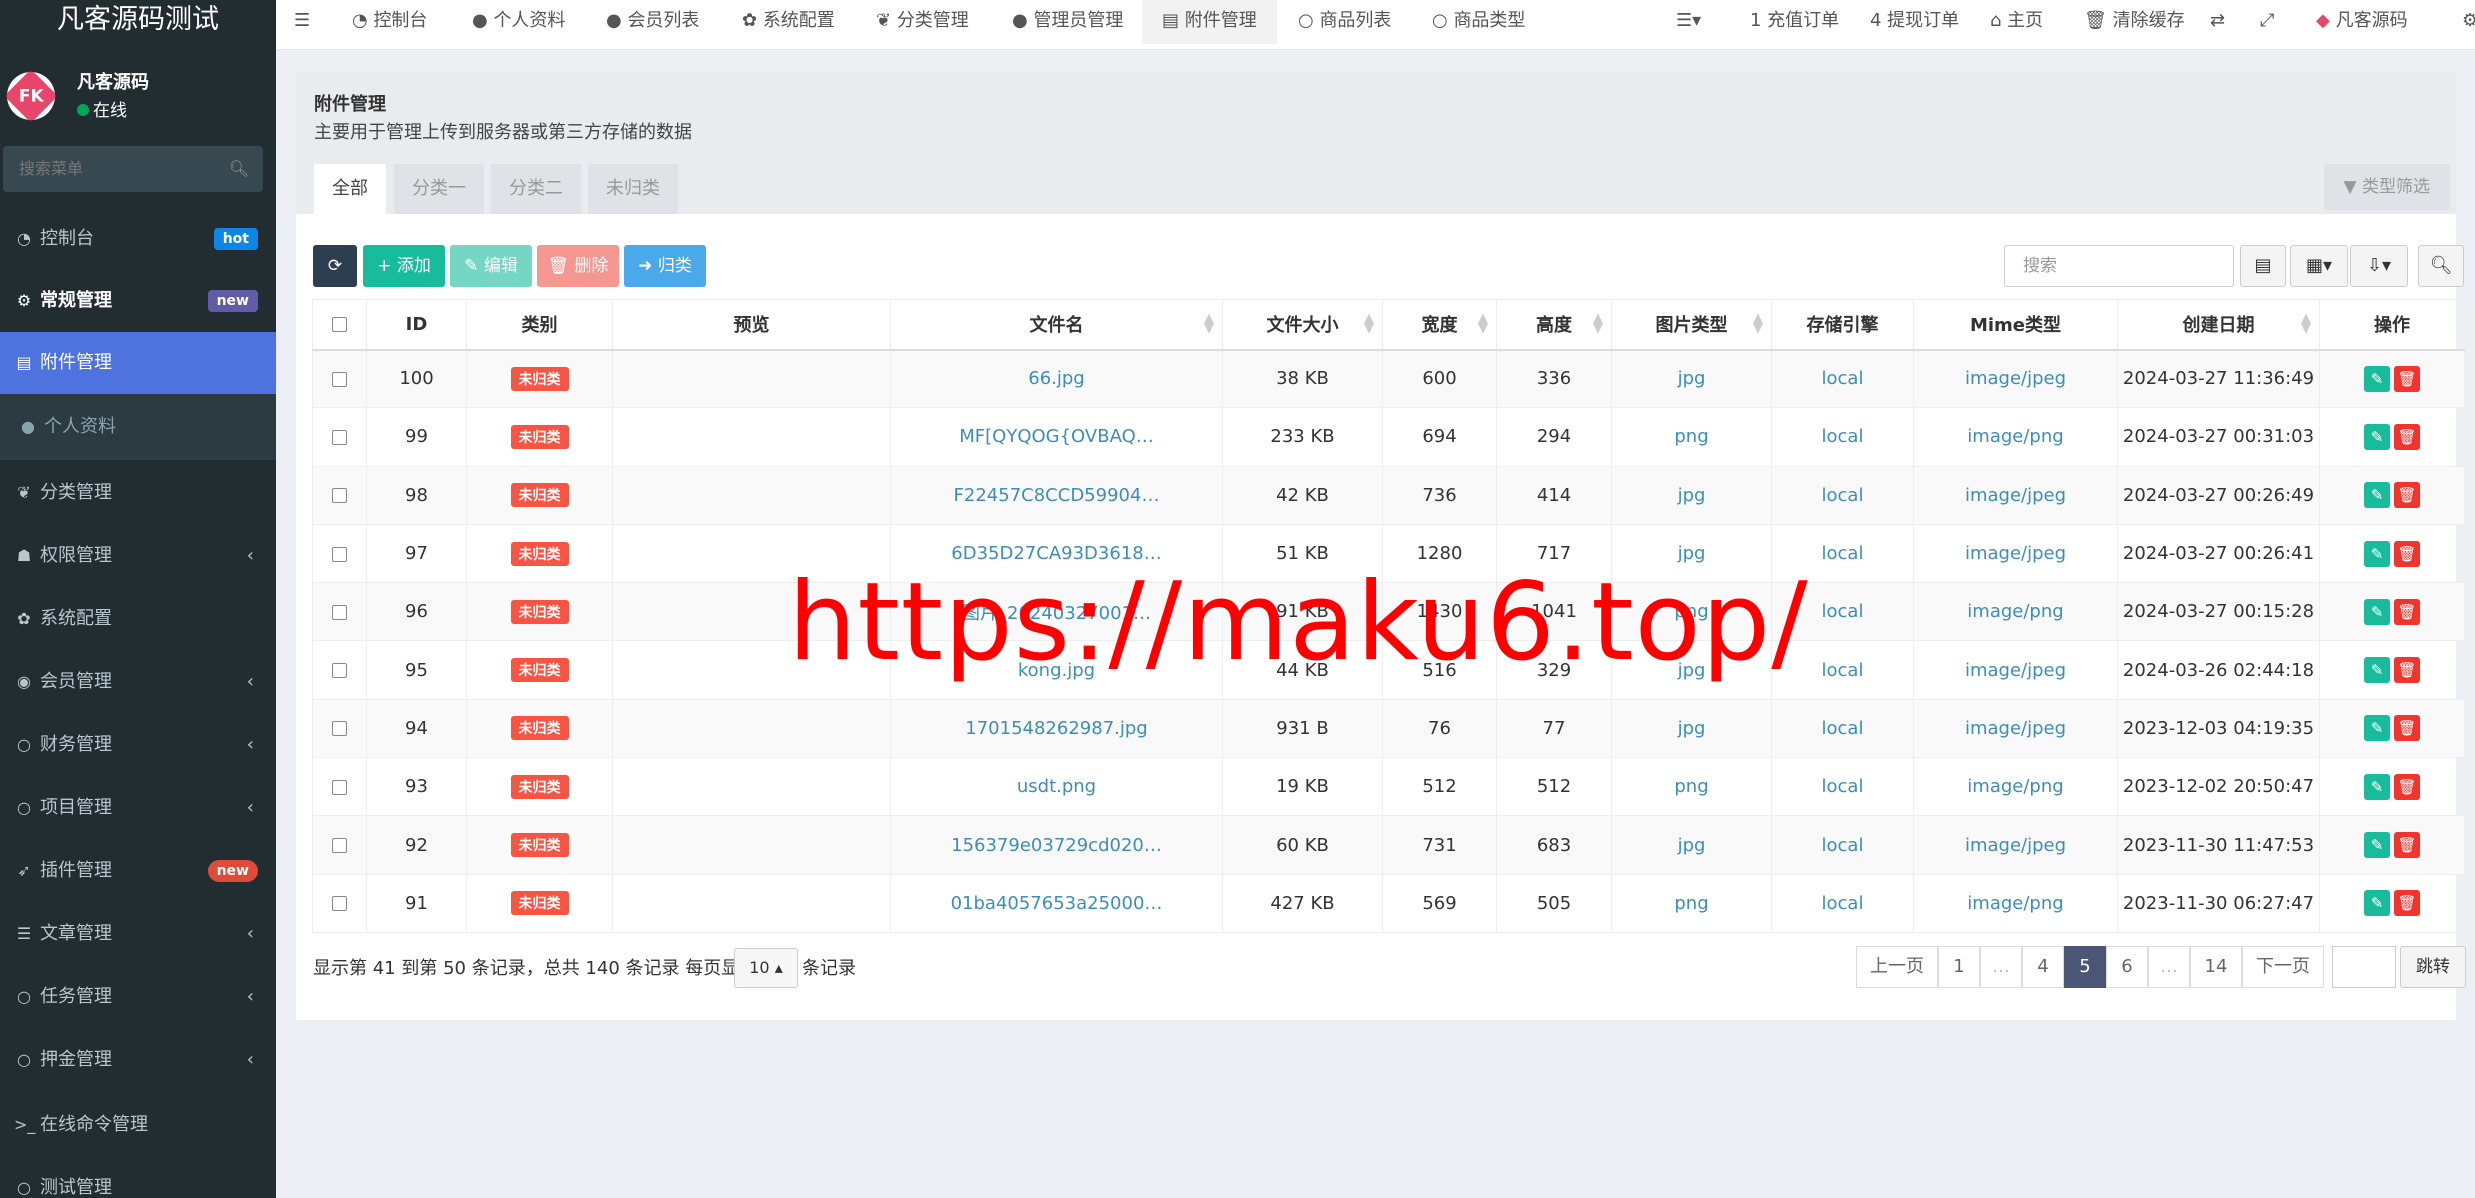  What do you see at coordinates (138, 871) in the screenshot?
I see `sidebar-item-plugin: ➶ 插件管理 new` at bounding box center [138, 871].